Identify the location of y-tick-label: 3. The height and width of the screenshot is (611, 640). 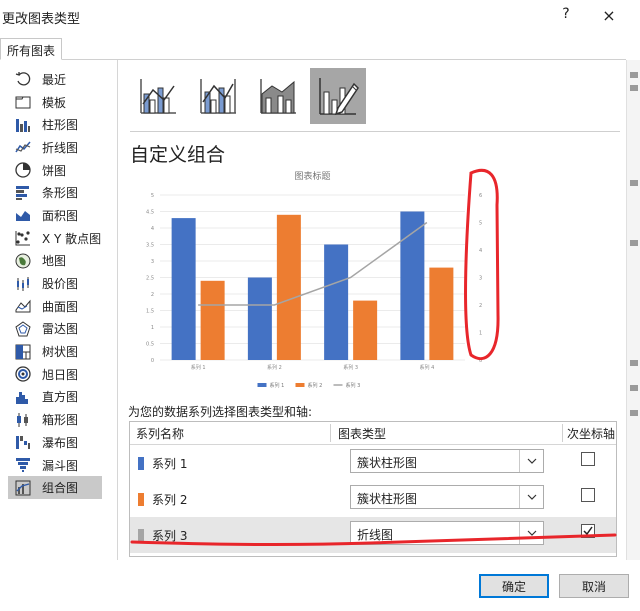
(152, 262).